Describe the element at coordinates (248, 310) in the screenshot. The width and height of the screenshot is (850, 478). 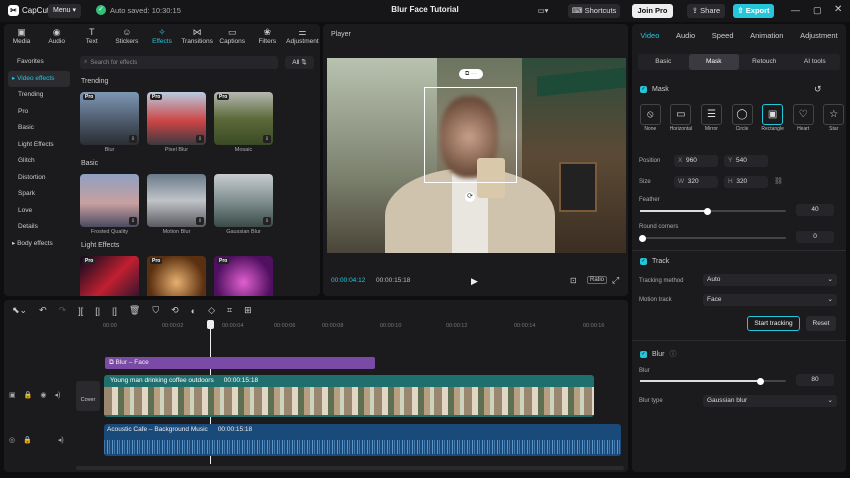
I see `adjust-icon: ⊞` at that location.